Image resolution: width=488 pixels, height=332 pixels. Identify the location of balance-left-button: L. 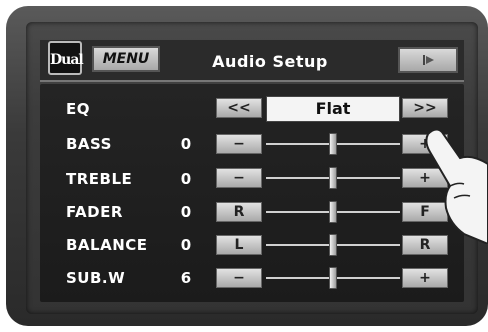
(239, 245).